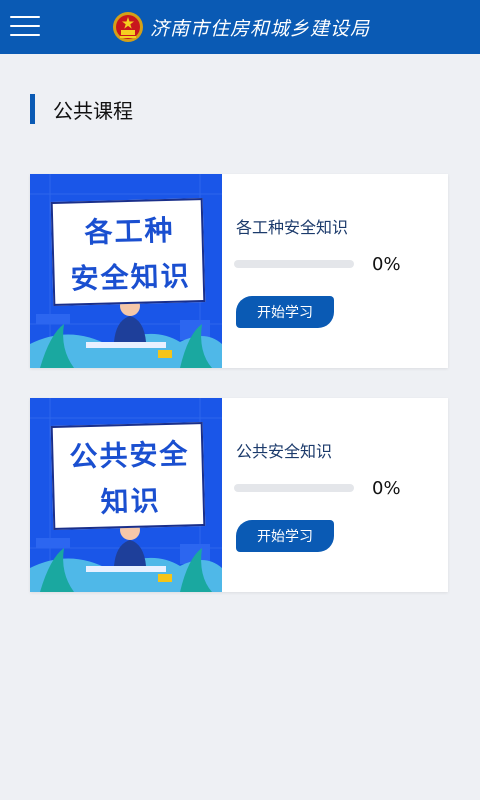 This screenshot has width=480, height=800. I want to click on thumbnail-line-1: 各工种, so click(129, 231).